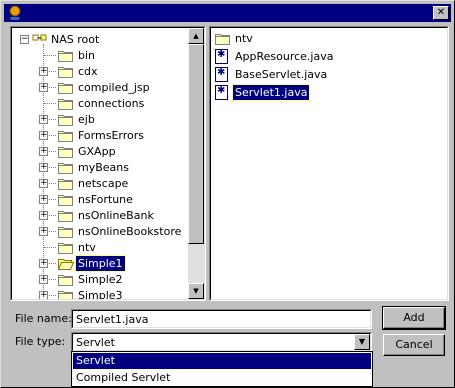  I want to click on scroll-down-button: ▼, so click(196, 291).